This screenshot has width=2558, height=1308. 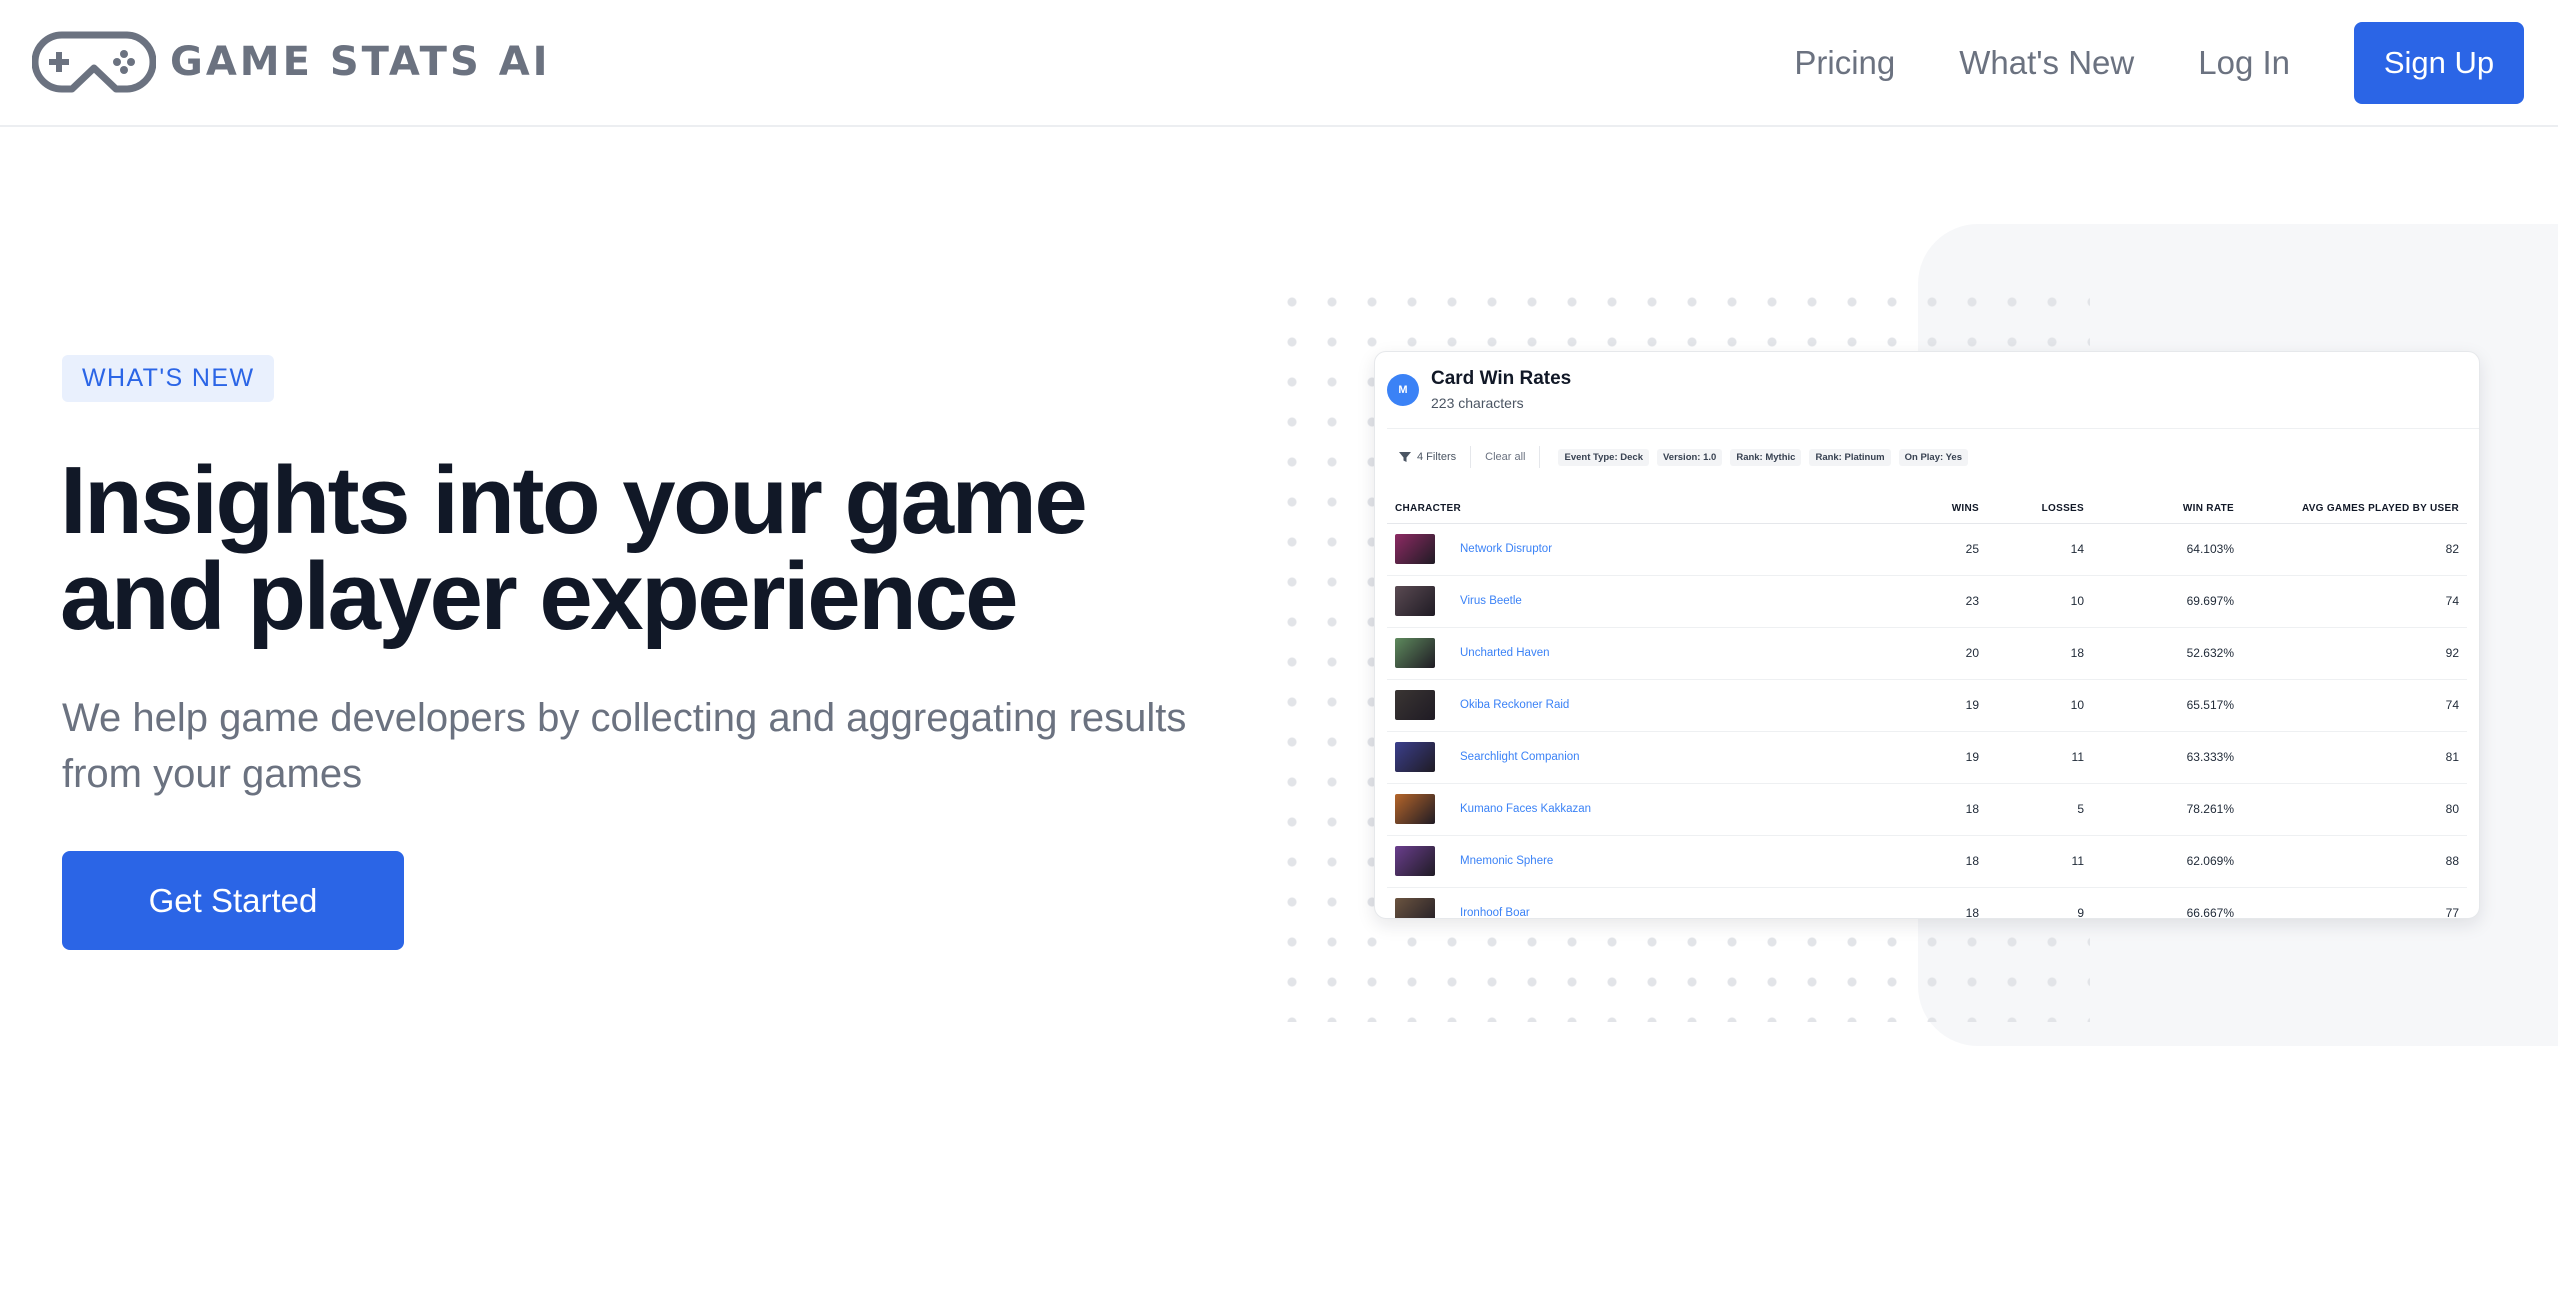 What do you see at coordinates (2167, 861) in the screenshot?
I see `win-rate-cell: 62.069%` at bounding box center [2167, 861].